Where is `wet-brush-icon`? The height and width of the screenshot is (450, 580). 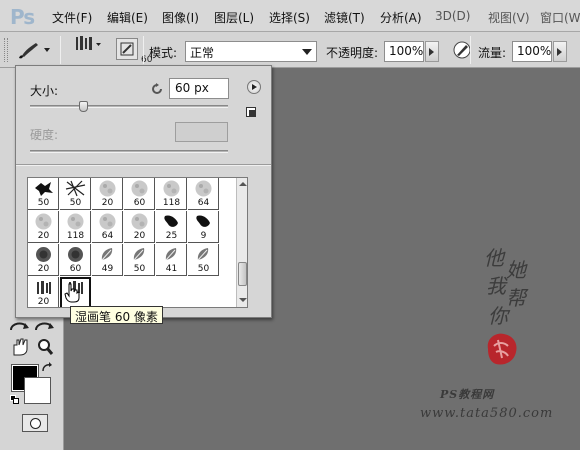 wet-brush-icon is located at coordinates (88, 43).